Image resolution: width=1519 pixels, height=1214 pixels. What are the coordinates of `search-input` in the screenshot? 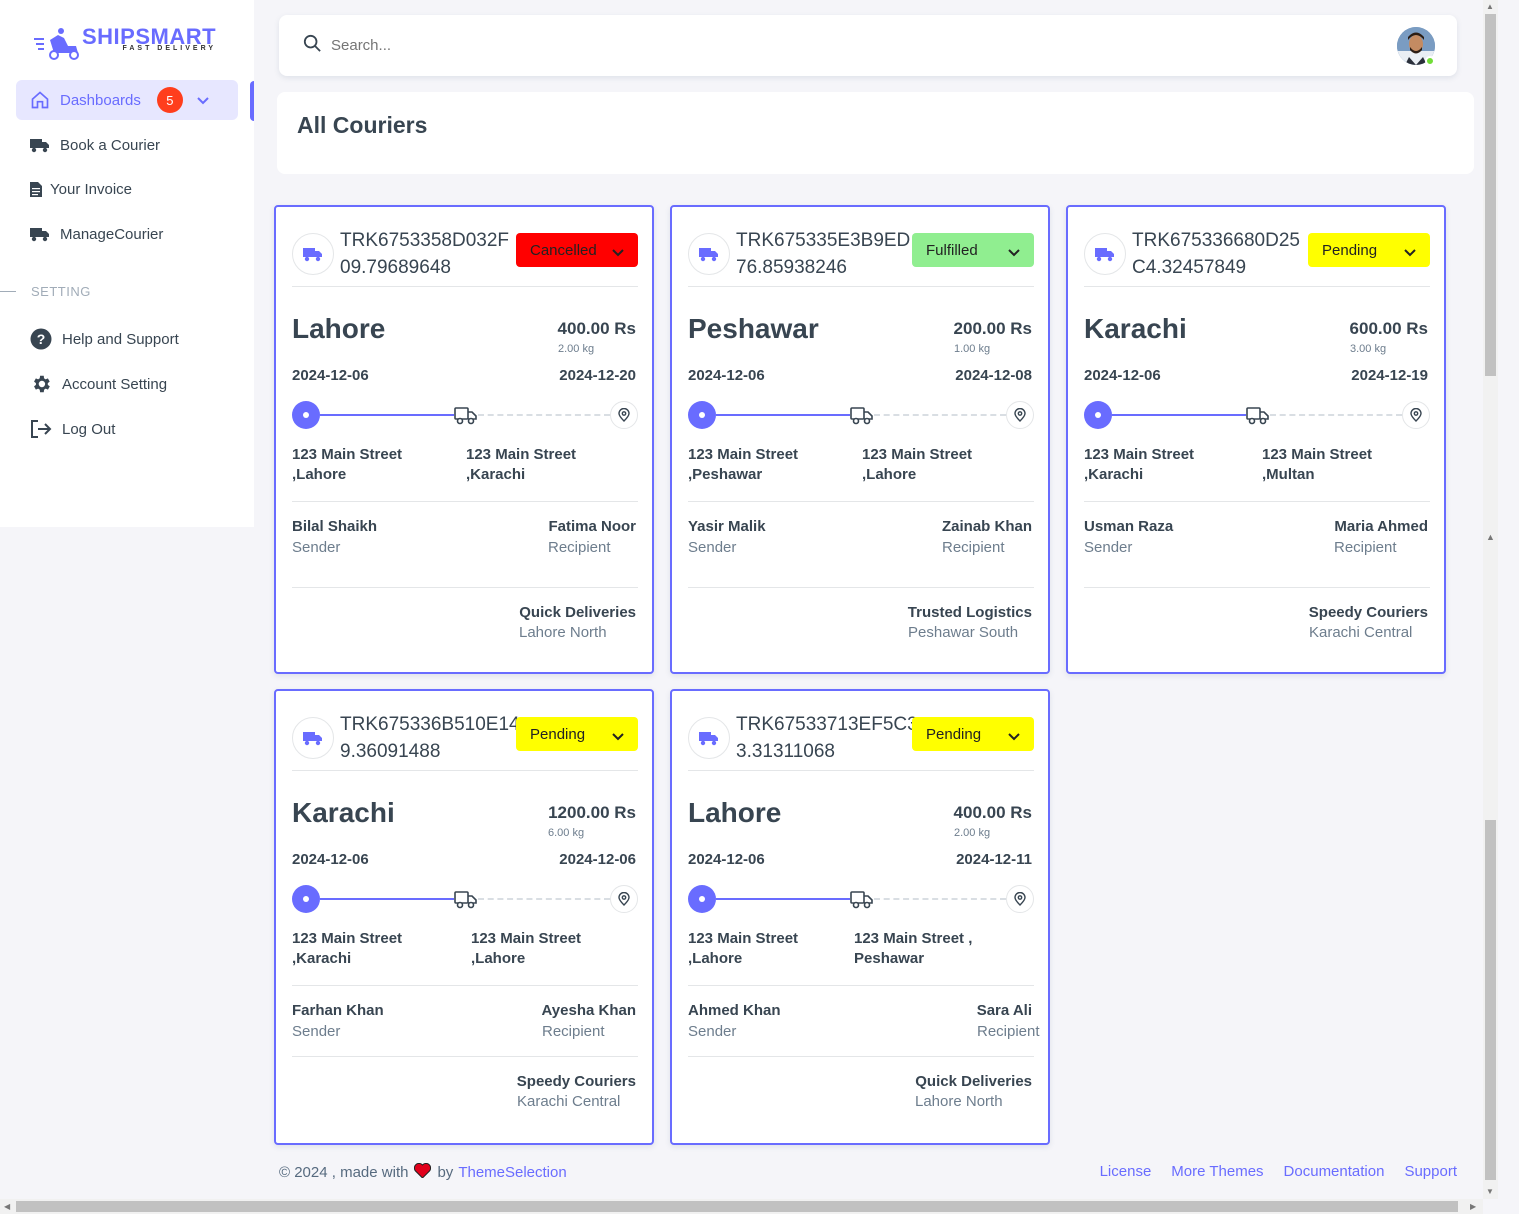 It's located at (481, 45).